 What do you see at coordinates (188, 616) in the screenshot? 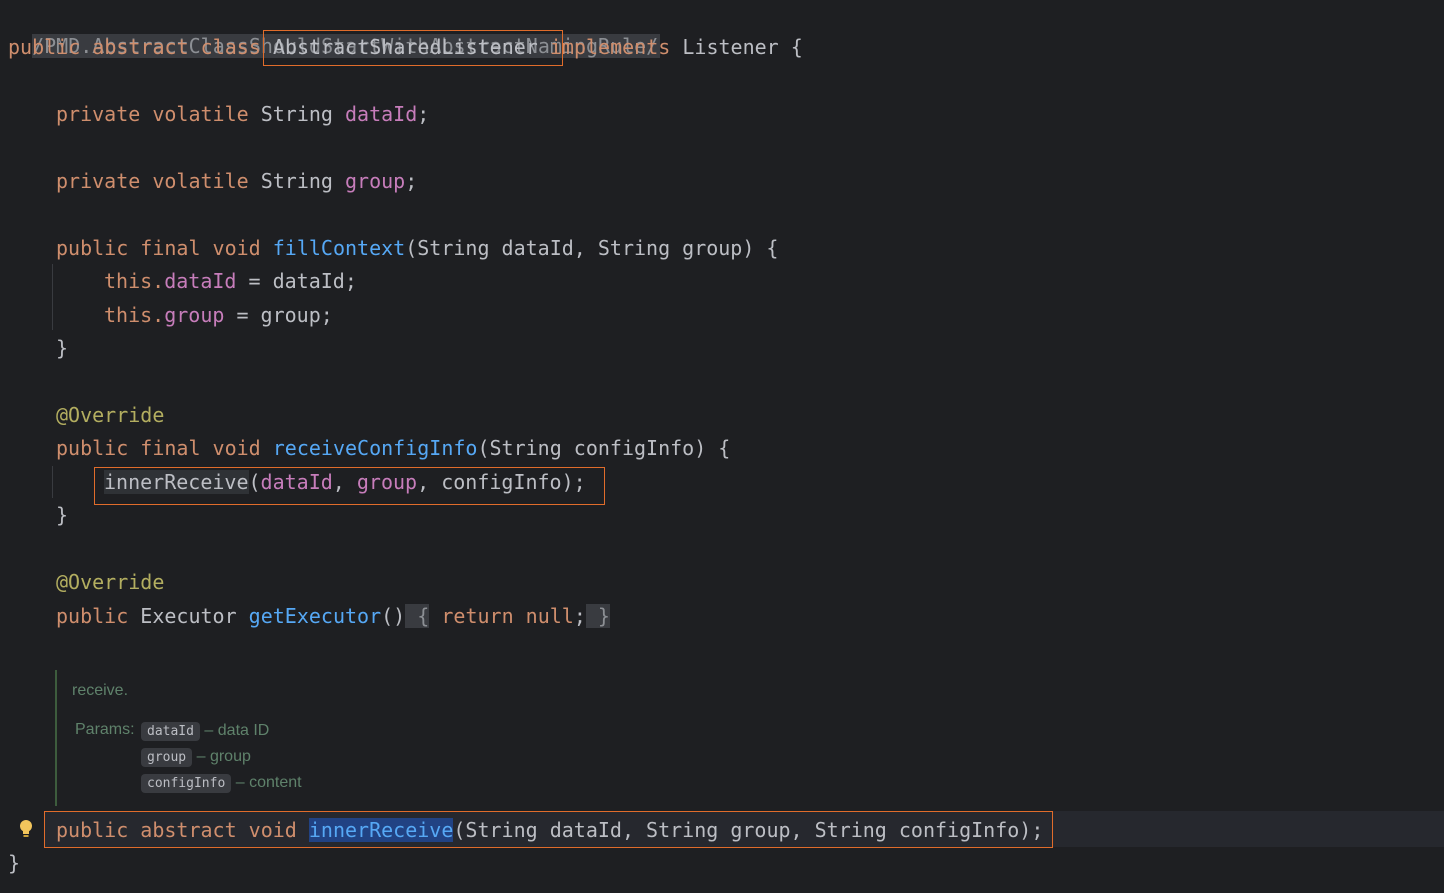
I see `type-name: Executor` at bounding box center [188, 616].